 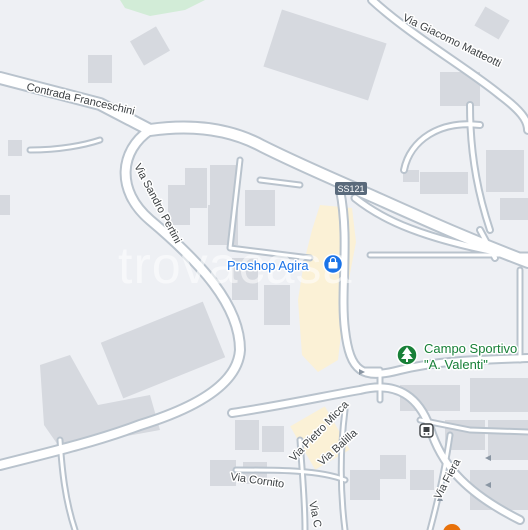 What do you see at coordinates (407, 355) in the screenshot?
I see `tree-icon` at bounding box center [407, 355].